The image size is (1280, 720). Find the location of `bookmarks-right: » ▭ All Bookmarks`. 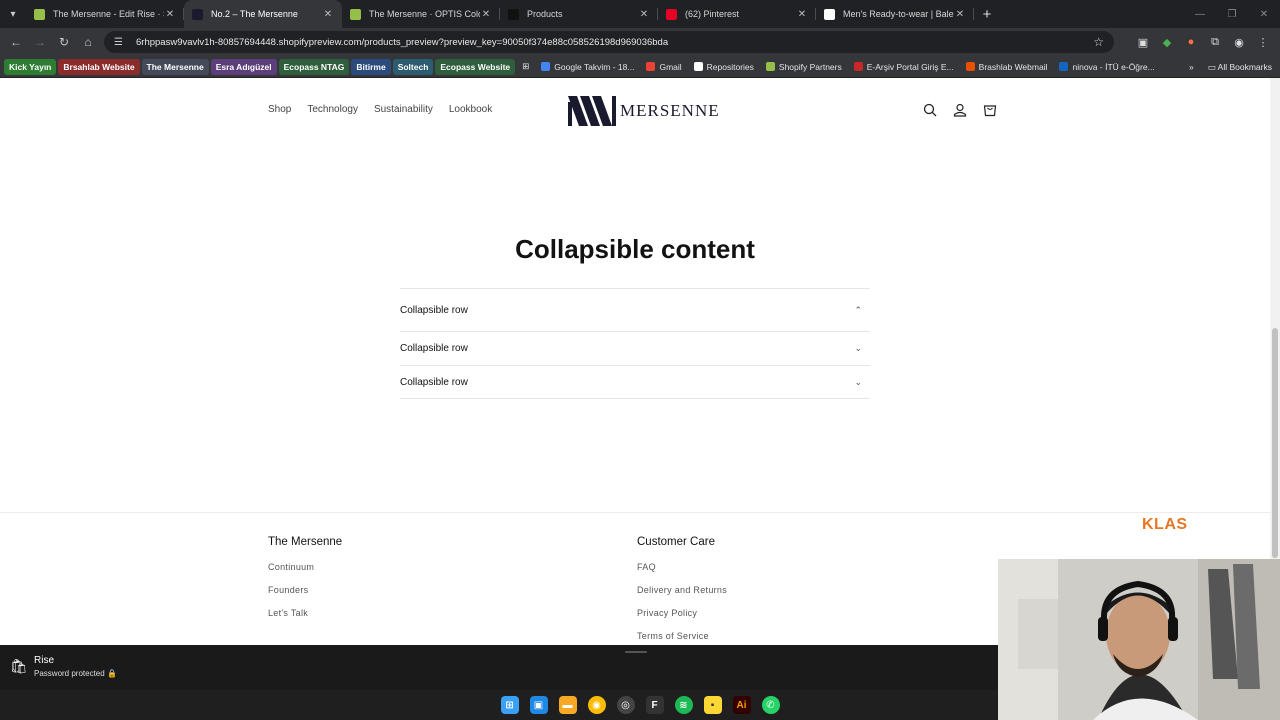

bookmarks-right: » ▭ All Bookmarks is located at coordinates (1230, 67).